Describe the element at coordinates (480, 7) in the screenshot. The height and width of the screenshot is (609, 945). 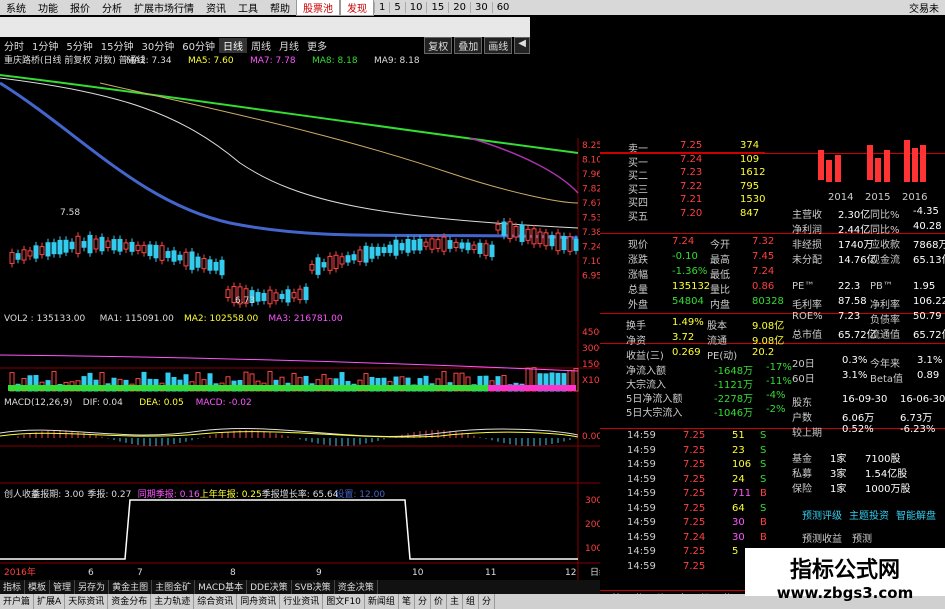
I see `zoom-button: 30` at that location.